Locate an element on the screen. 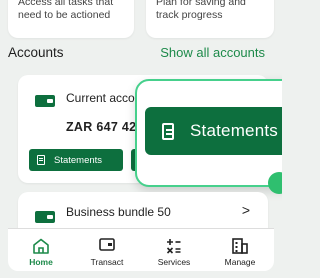  chevron-right-icon: > is located at coordinates (245, 210).